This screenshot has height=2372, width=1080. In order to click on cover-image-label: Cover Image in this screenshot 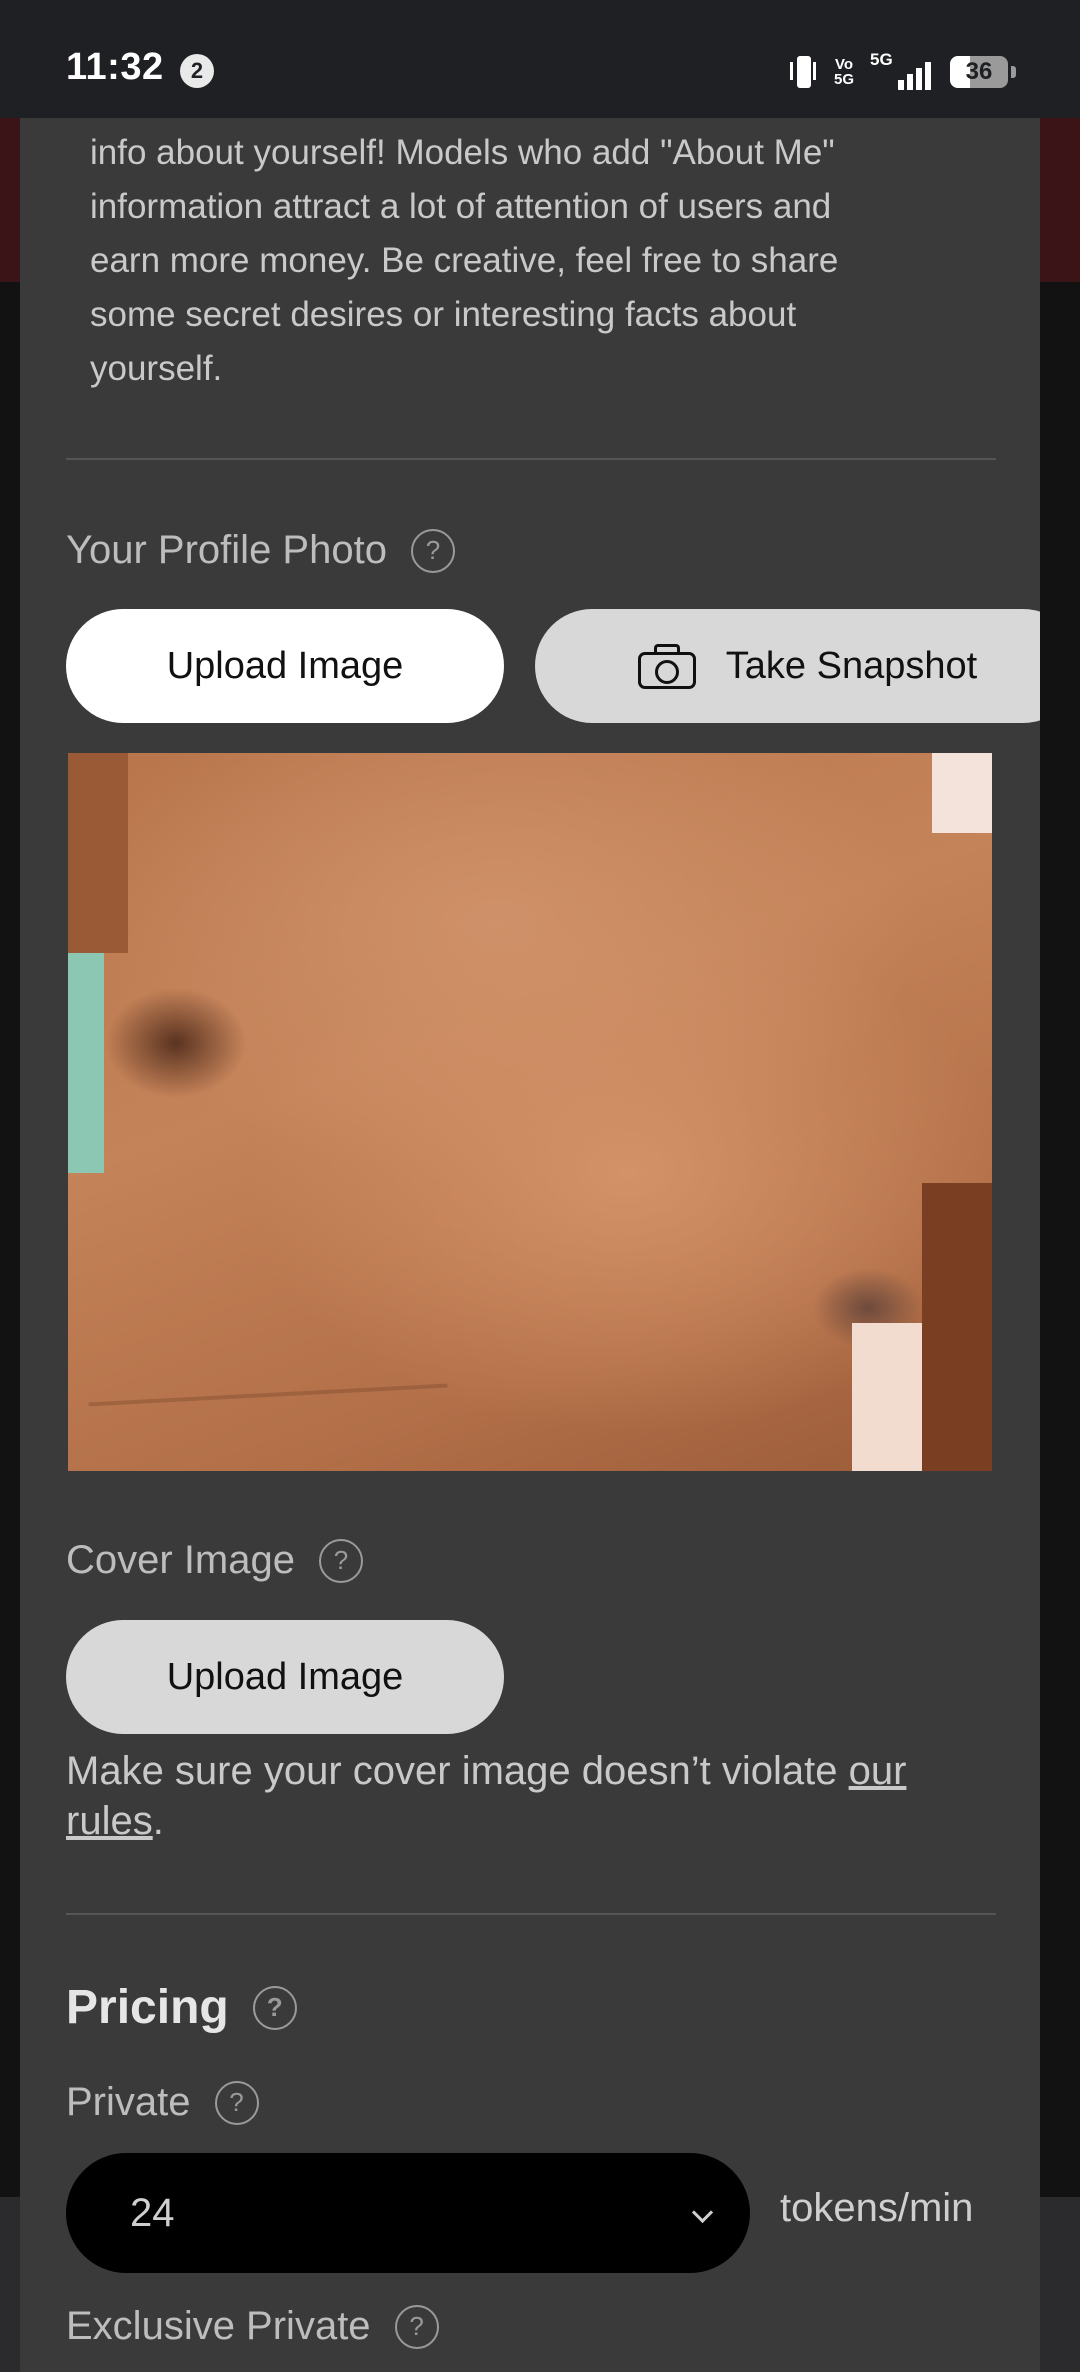, I will do `click(180, 1560)`.